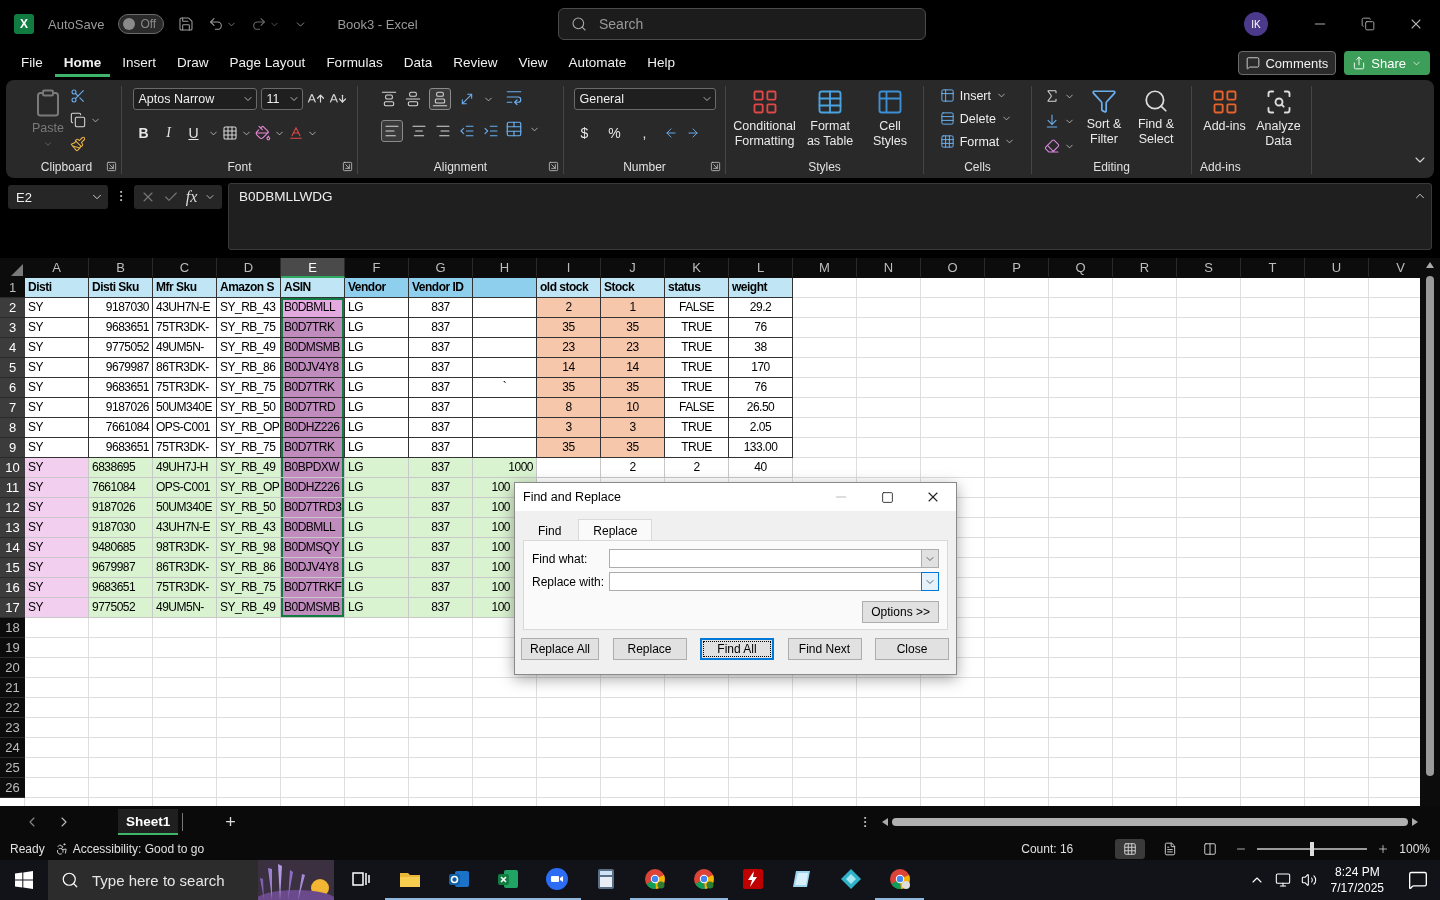  Describe the element at coordinates (267, 63) in the screenshot. I see `menu-tab: Page Layout` at that location.